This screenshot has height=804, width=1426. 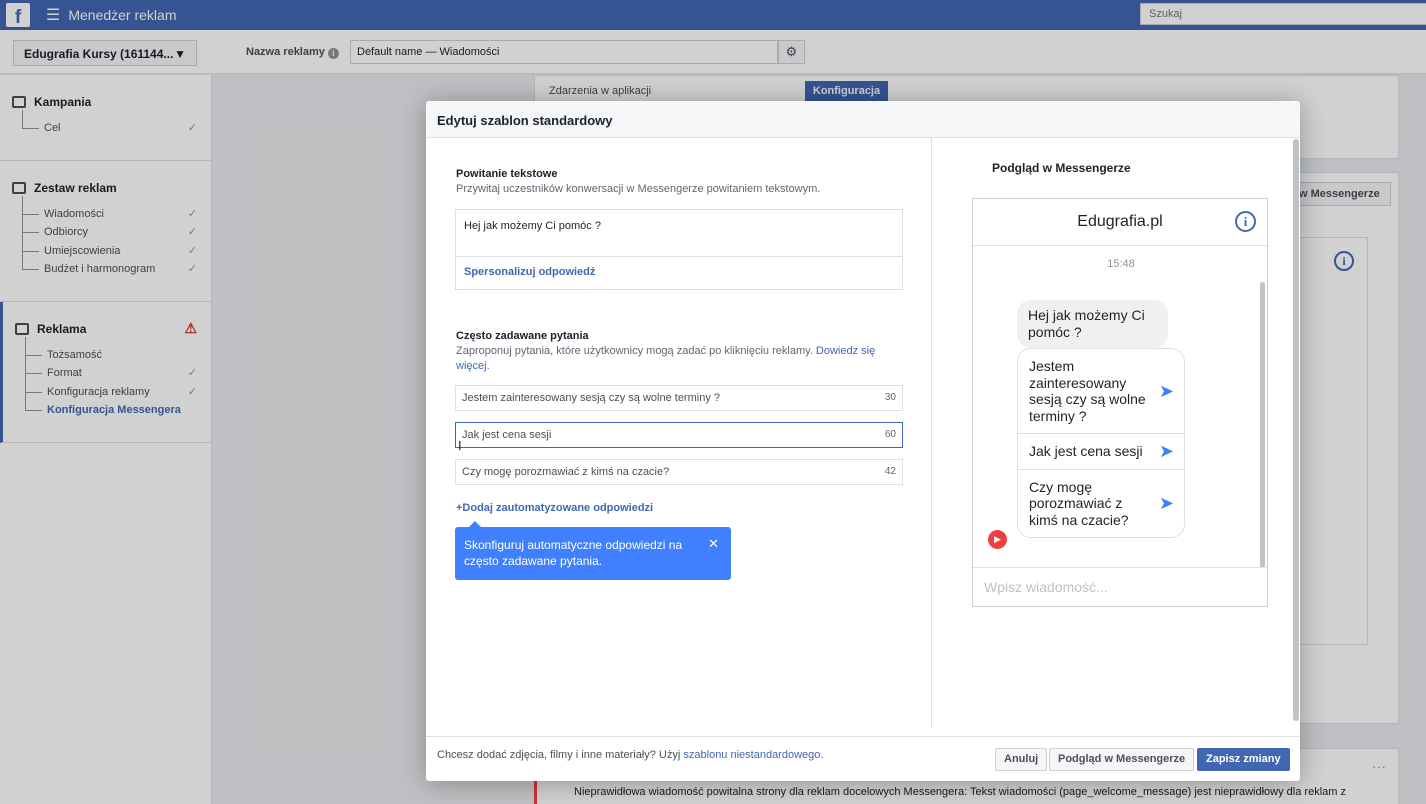 I want to click on modal-title: Edytuj szablon standardowy, so click(x=863, y=119).